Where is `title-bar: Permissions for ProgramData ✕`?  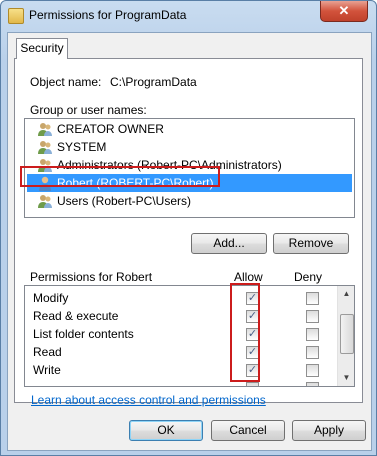 title-bar: Permissions for ProgramData ✕ is located at coordinates (188, 16).